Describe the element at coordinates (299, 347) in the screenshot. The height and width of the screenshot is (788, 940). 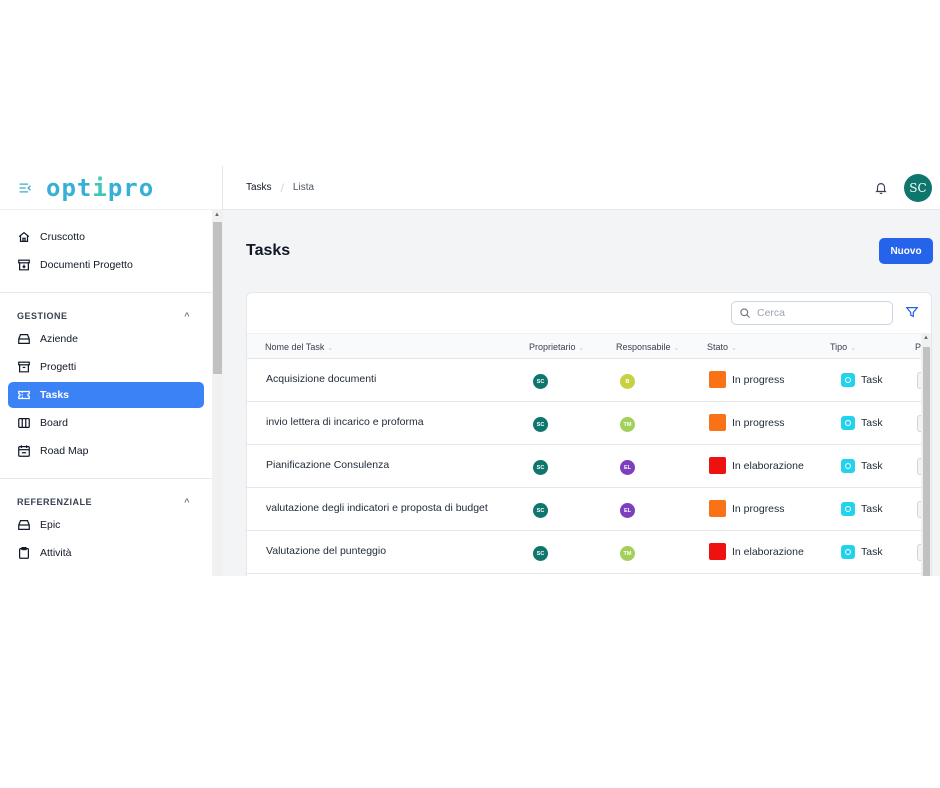
I see `column-header-nome: Nome del Task ⌄` at that location.